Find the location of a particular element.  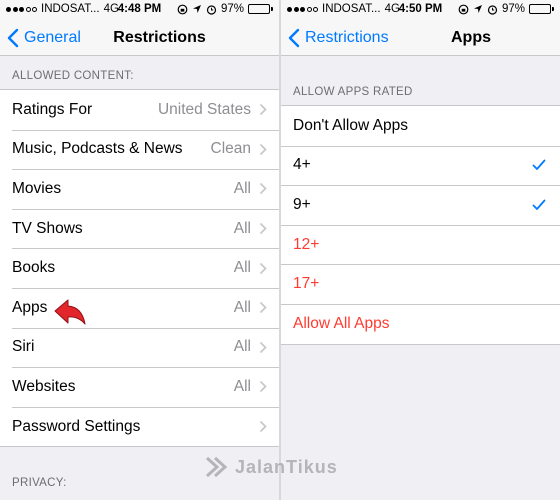

row-books: Books All is located at coordinates (139, 268).